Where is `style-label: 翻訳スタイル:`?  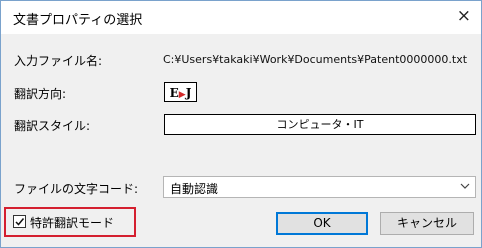 style-label: 翻訳スタイル: is located at coordinates (52, 126).